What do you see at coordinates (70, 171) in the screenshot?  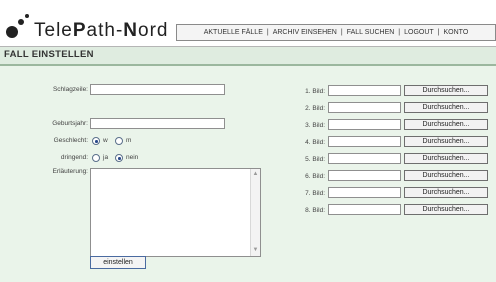 I see `erlaeuterung-label: Erläuterung:` at bounding box center [70, 171].